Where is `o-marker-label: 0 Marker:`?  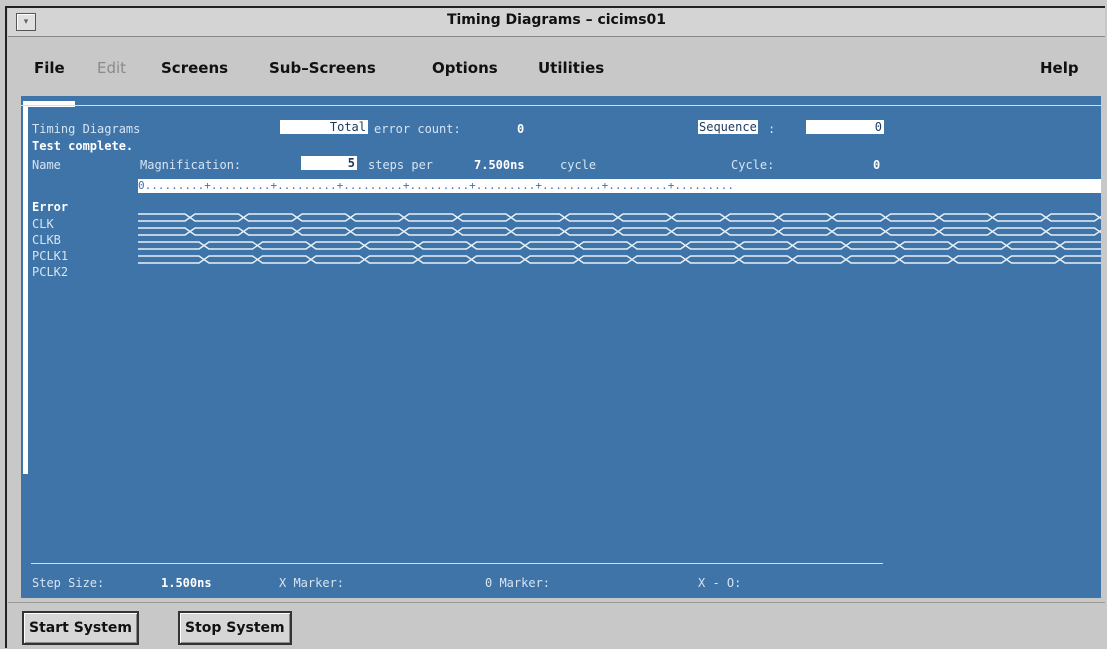 o-marker-label: 0 Marker: is located at coordinates (518, 583).